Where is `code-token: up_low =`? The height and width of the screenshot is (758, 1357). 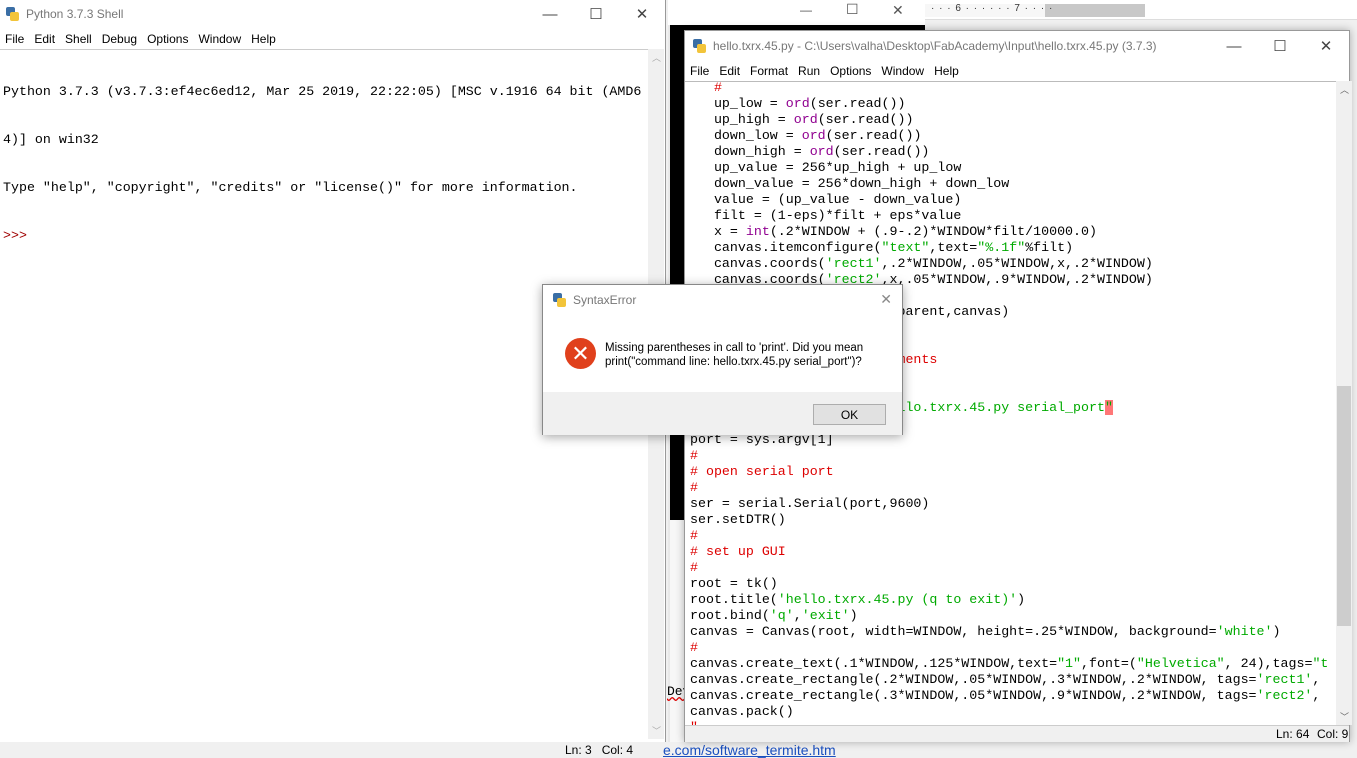
code-token: up_low = is located at coordinates (738, 103).